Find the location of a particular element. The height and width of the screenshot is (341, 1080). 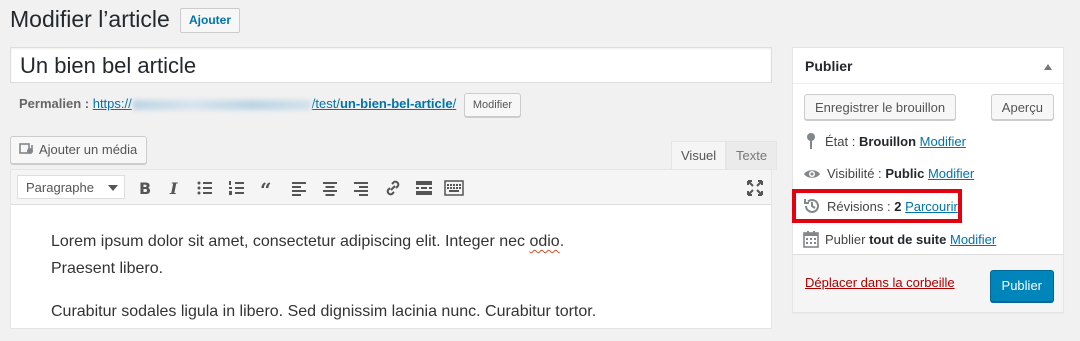

tab-text: Texte is located at coordinates (752, 155).